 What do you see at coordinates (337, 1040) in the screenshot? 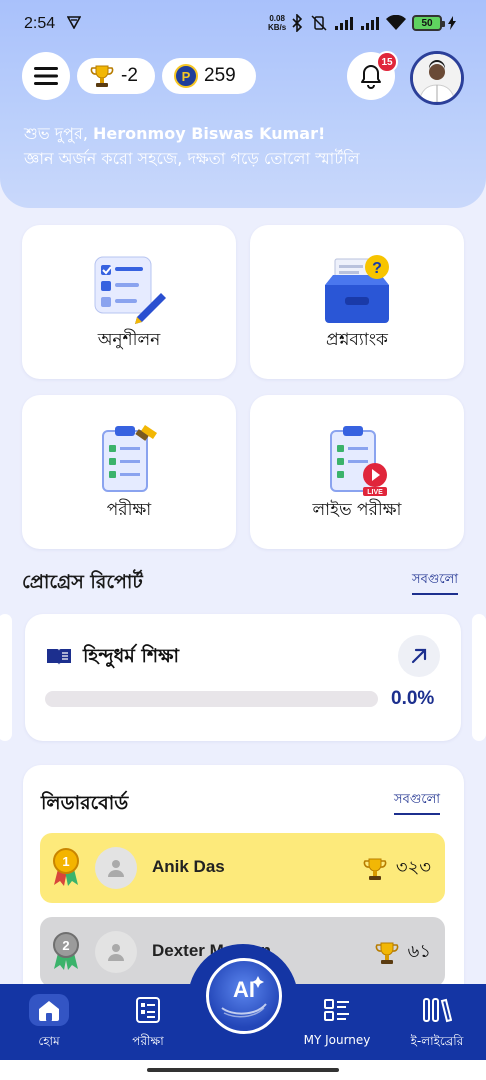
I see `nav-journey-label: MY Journey` at bounding box center [337, 1040].